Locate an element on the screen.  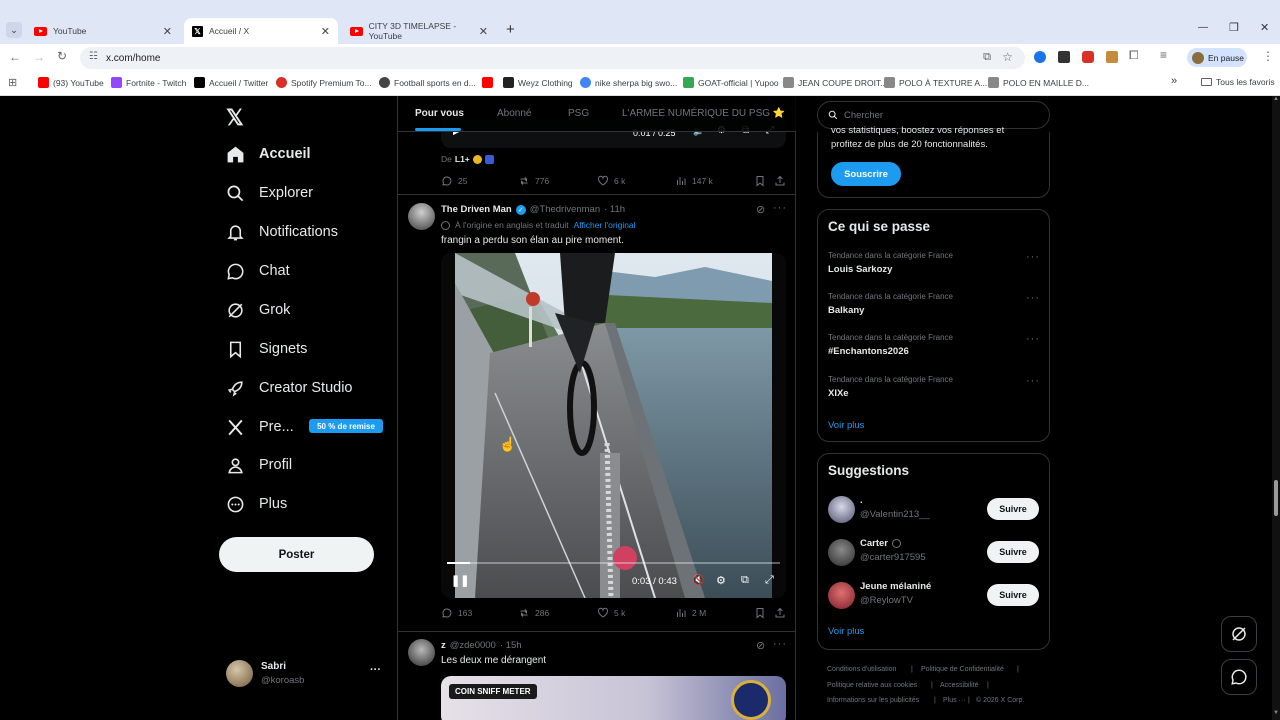
show-original-link: Afficher l'original is located at coordinates (605, 225).